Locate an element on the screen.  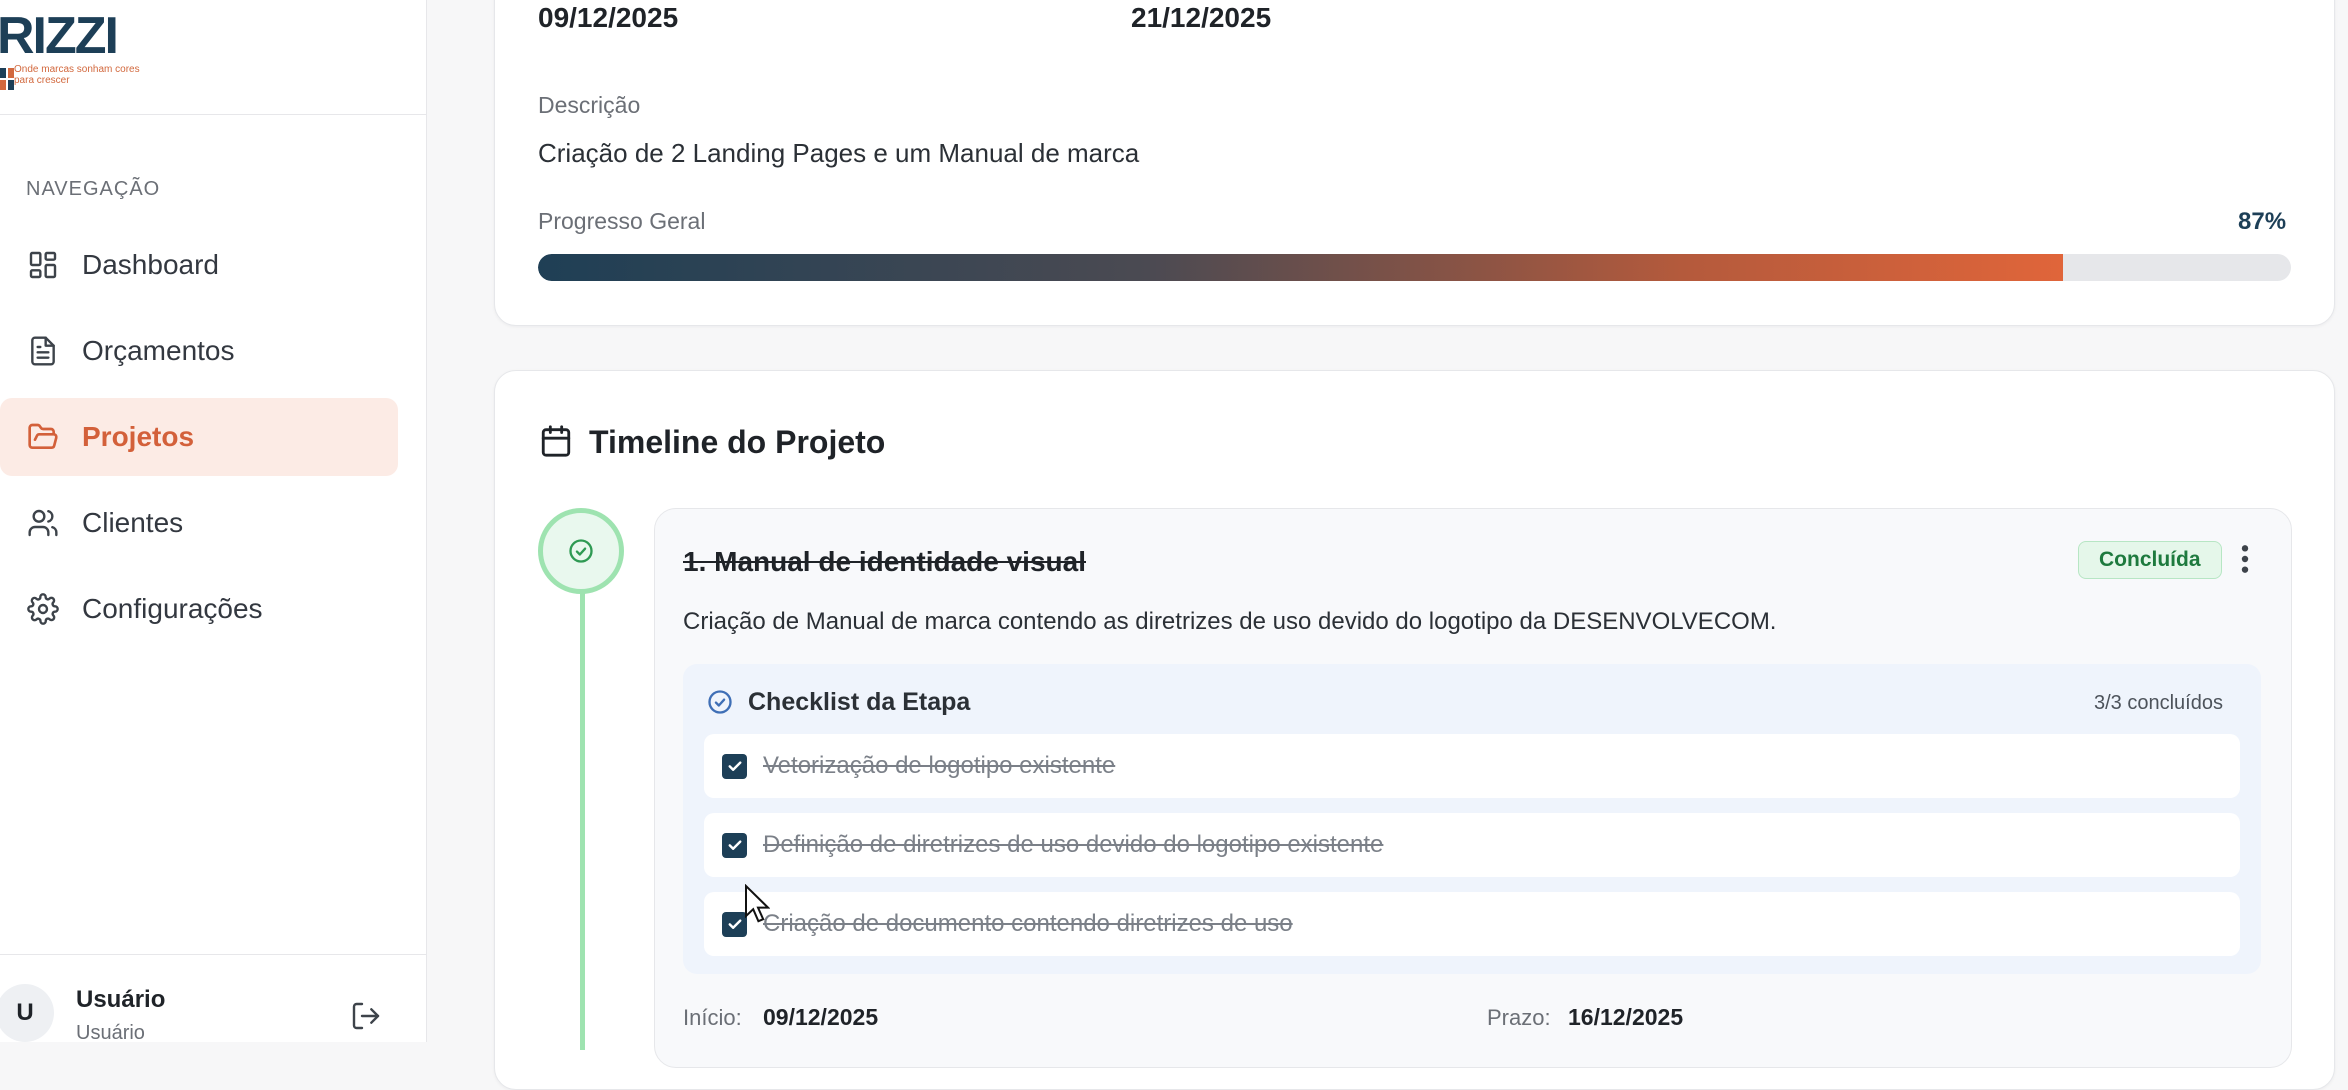
sidebar-item-label: Configurações is located at coordinates (172, 608).